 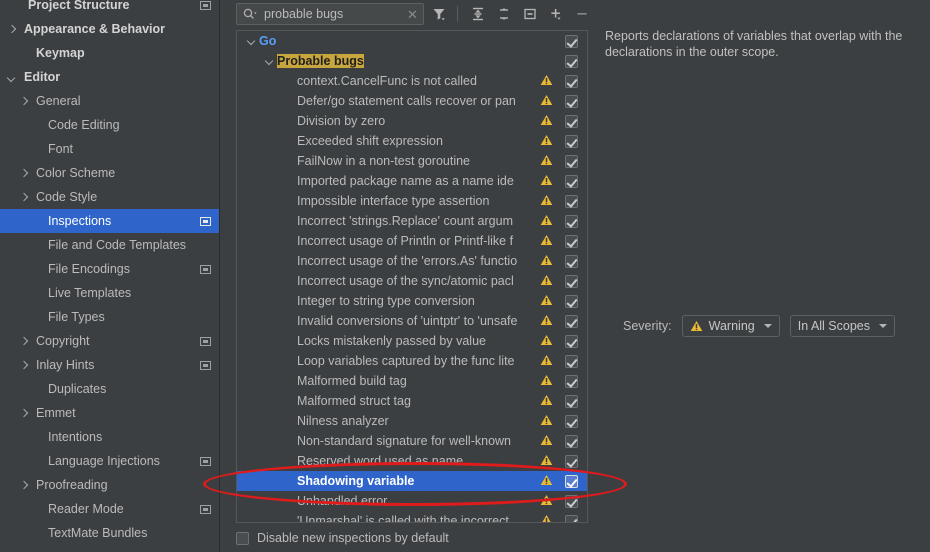 What do you see at coordinates (412, 221) in the screenshot?
I see `table-row: Incorrect 'strings.Replace' count argum` at bounding box center [412, 221].